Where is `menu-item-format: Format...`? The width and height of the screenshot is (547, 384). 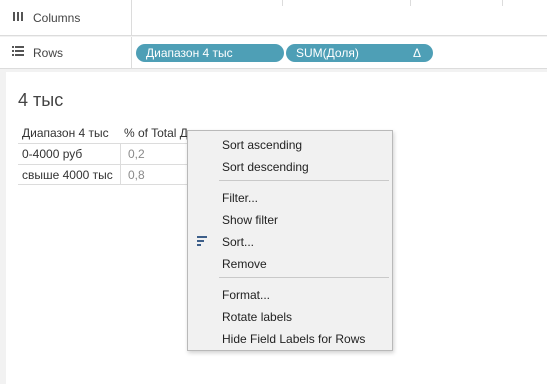 menu-item-format: Format... is located at coordinates (246, 295).